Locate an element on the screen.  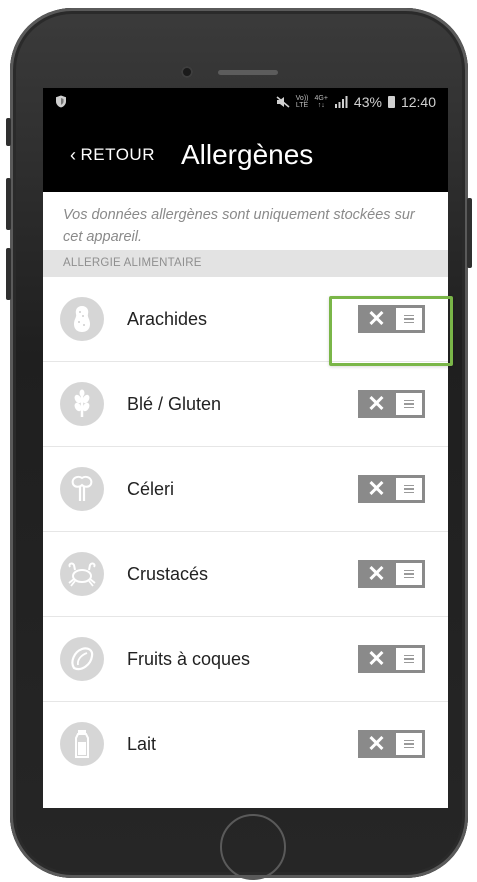
page-title: Allergènes is located at coordinates (247, 154).